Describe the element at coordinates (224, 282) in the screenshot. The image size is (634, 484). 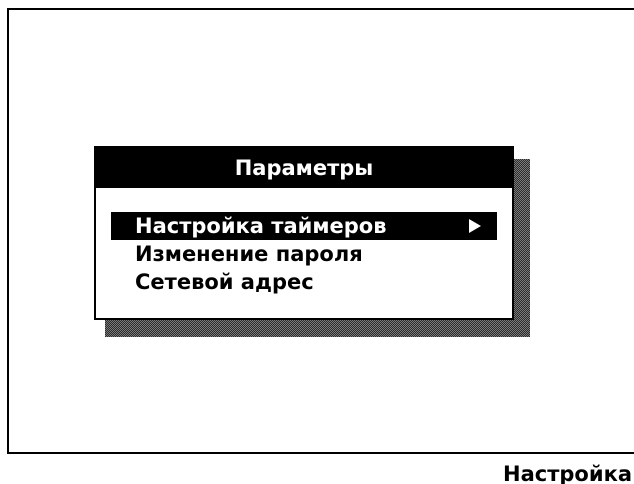
I see `menu-item-label: Сетевой адрес` at that location.